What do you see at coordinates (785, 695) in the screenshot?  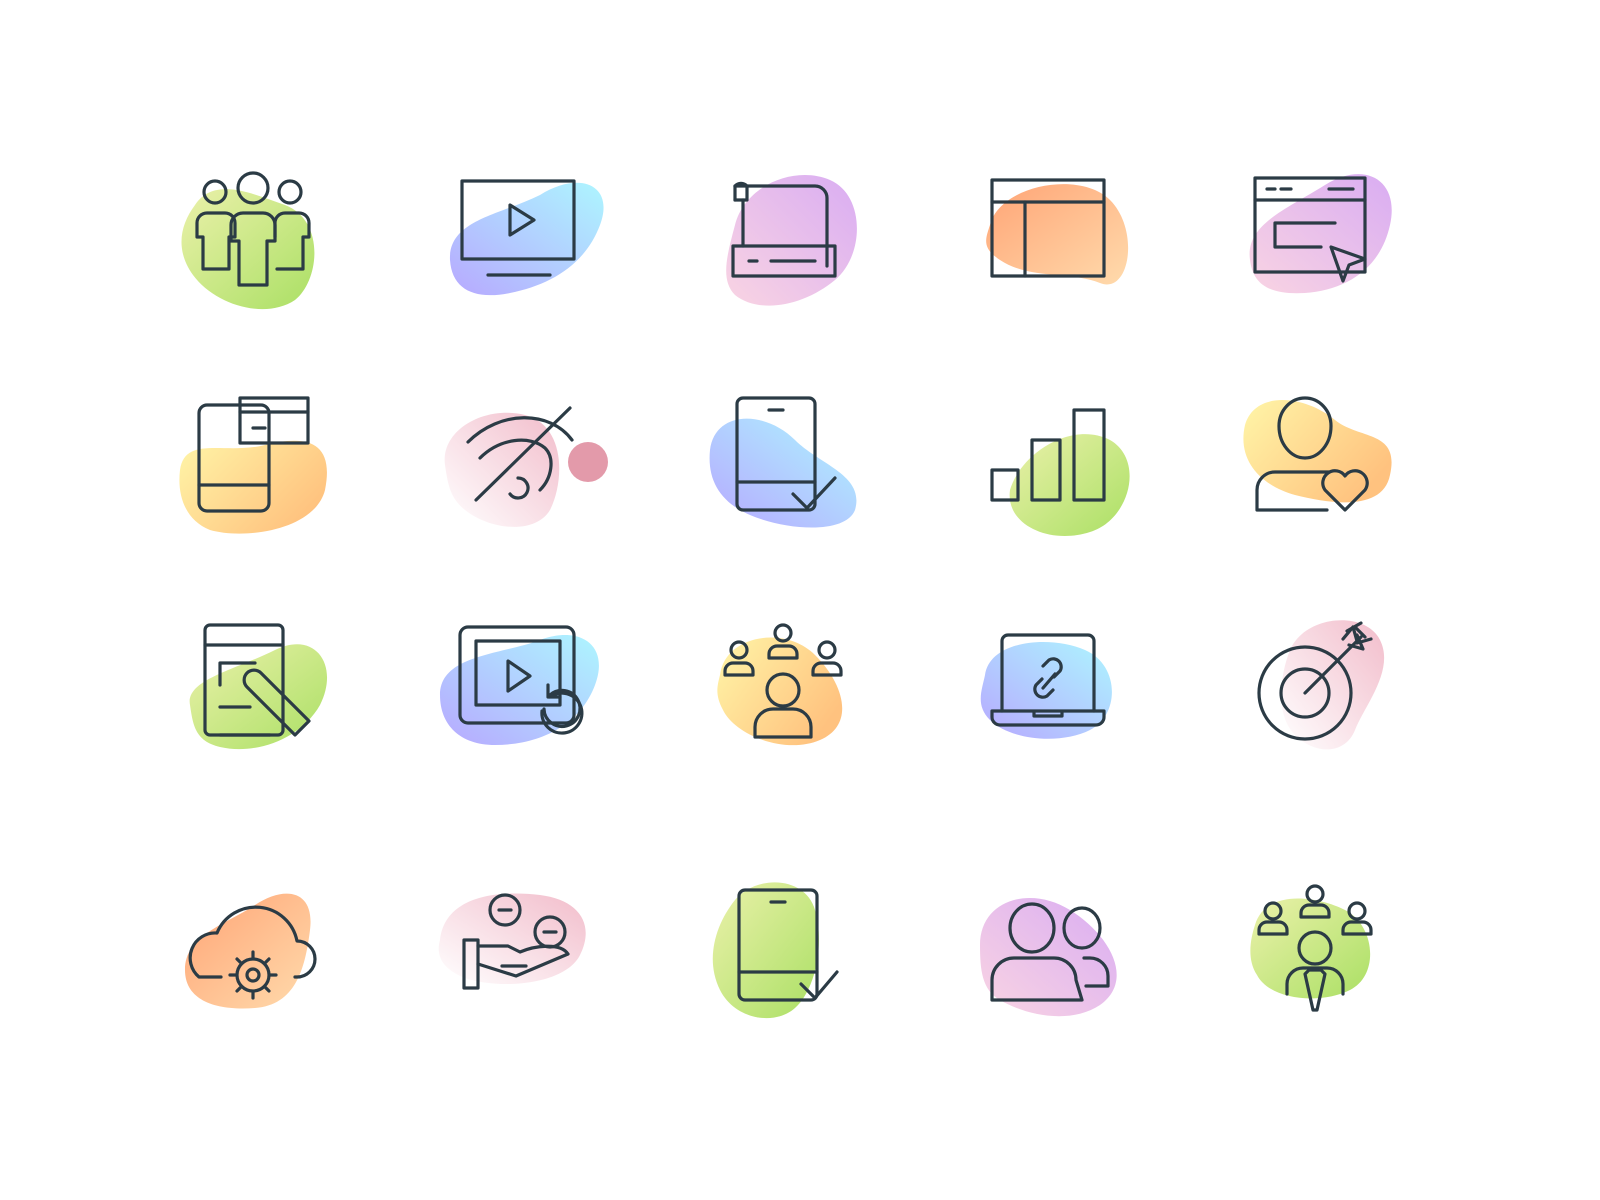 I see `audience-icon` at bounding box center [785, 695].